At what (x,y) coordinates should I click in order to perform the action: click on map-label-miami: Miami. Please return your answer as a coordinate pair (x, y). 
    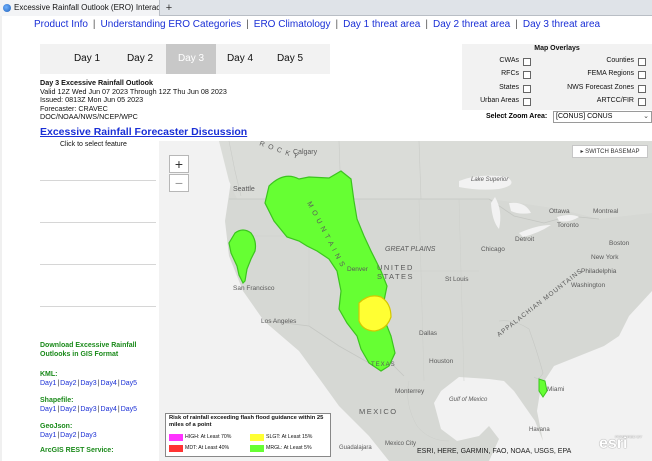
    Looking at the image, I should click on (555, 389).